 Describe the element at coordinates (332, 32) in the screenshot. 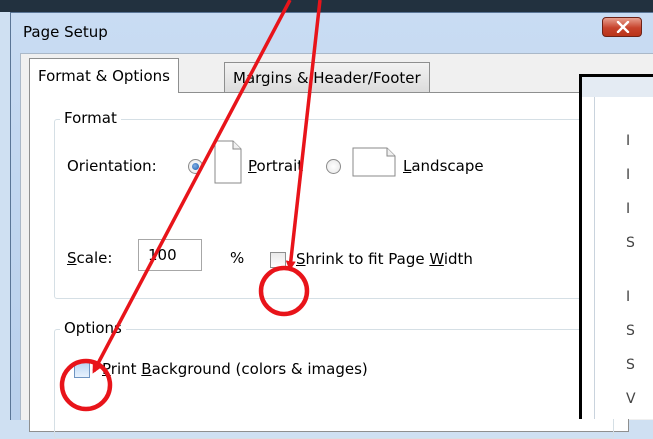

I see `title-bar: Page Setup` at that location.